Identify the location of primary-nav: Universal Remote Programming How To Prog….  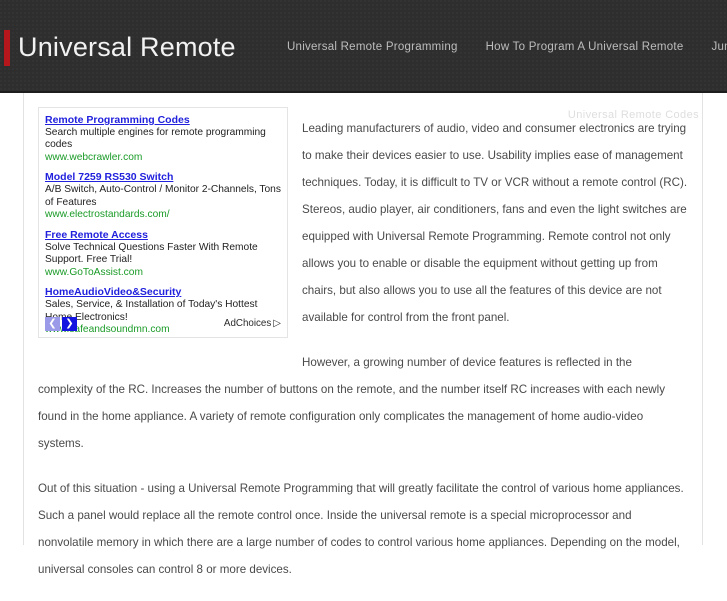
(507, 47).